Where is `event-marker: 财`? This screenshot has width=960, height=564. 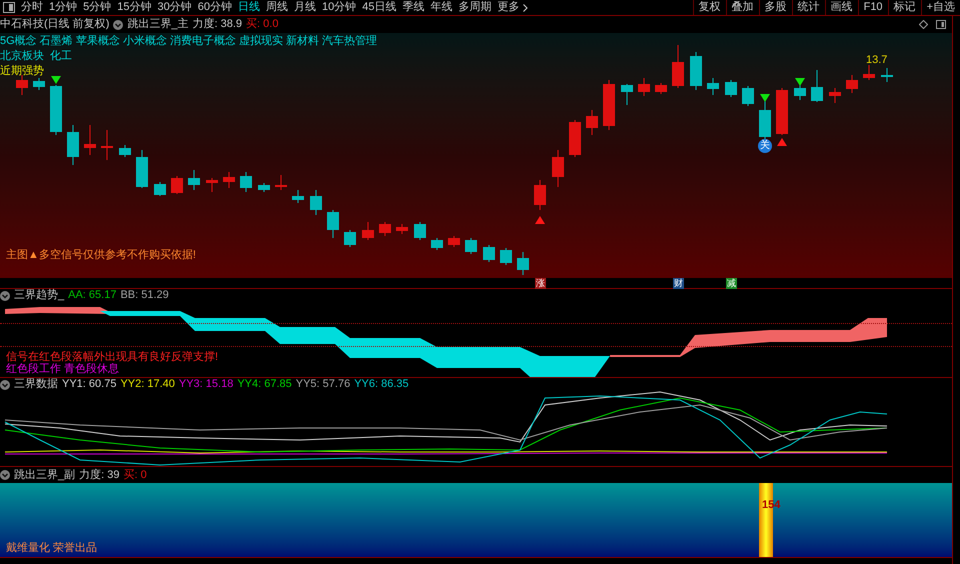
event-marker: 财 is located at coordinates (678, 283).